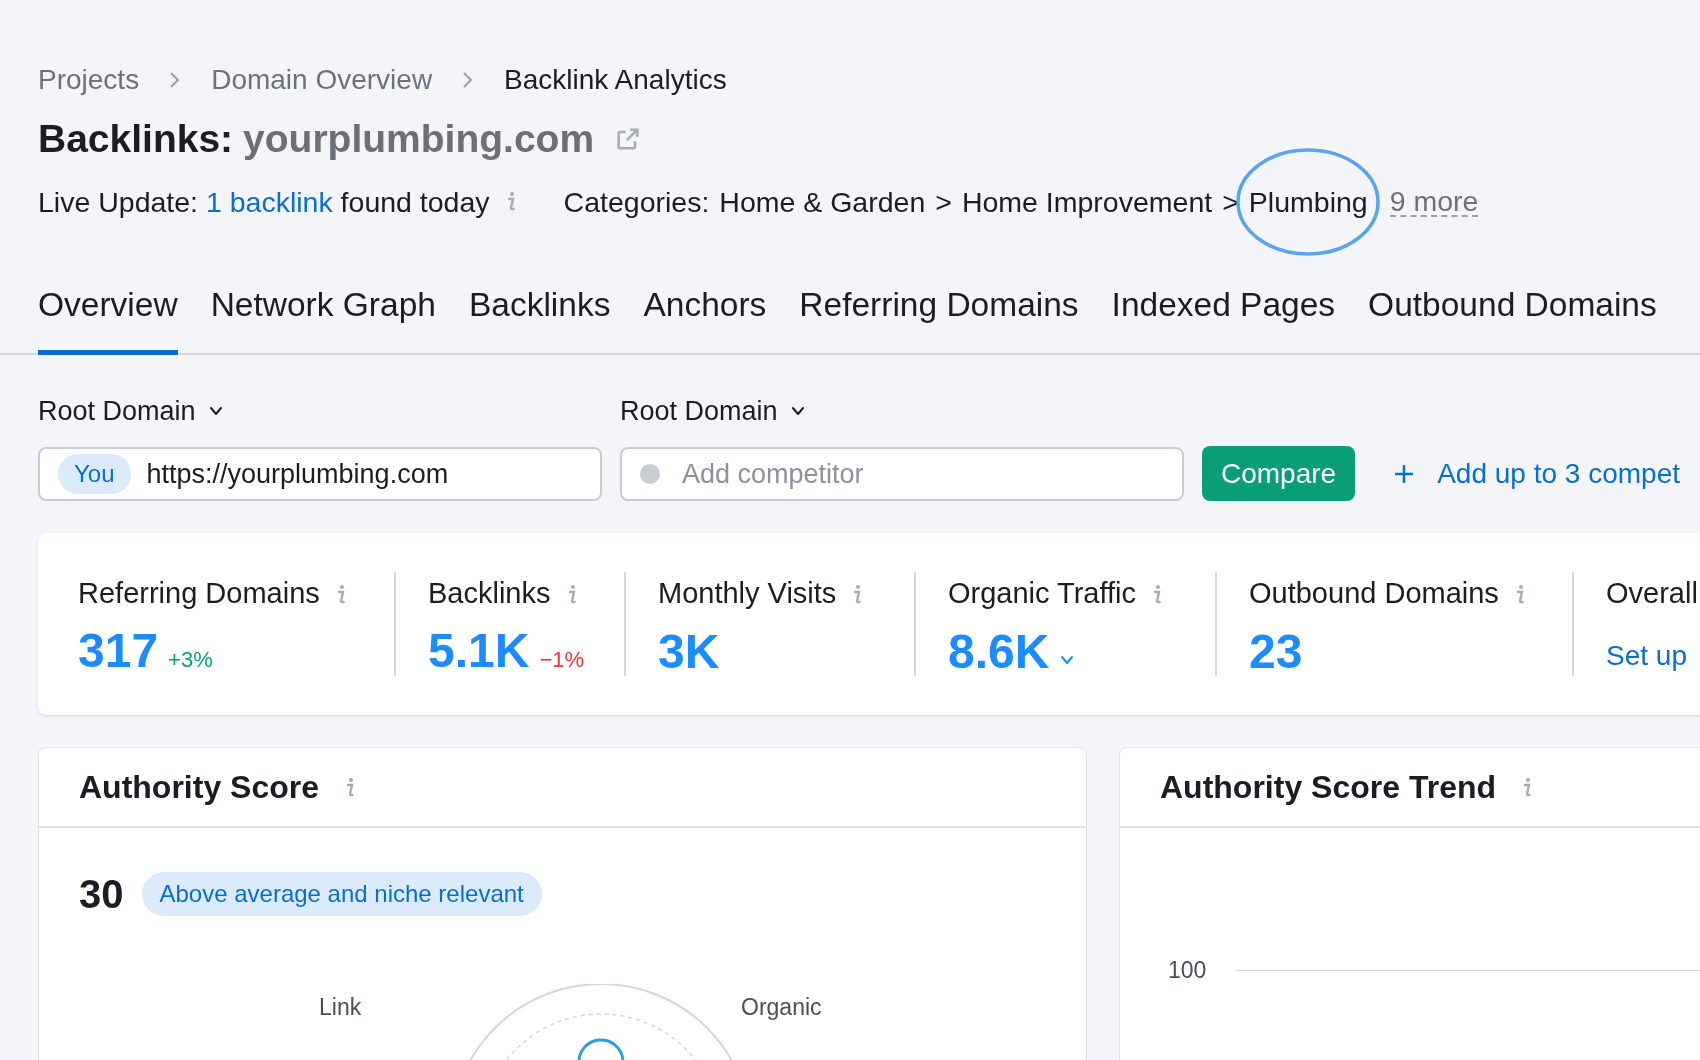 This screenshot has height=1060, width=1700. What do you see at coordinates (1404, 473) in the screenshot?
I see `plus-icon` at bounding box center [1404, 473].